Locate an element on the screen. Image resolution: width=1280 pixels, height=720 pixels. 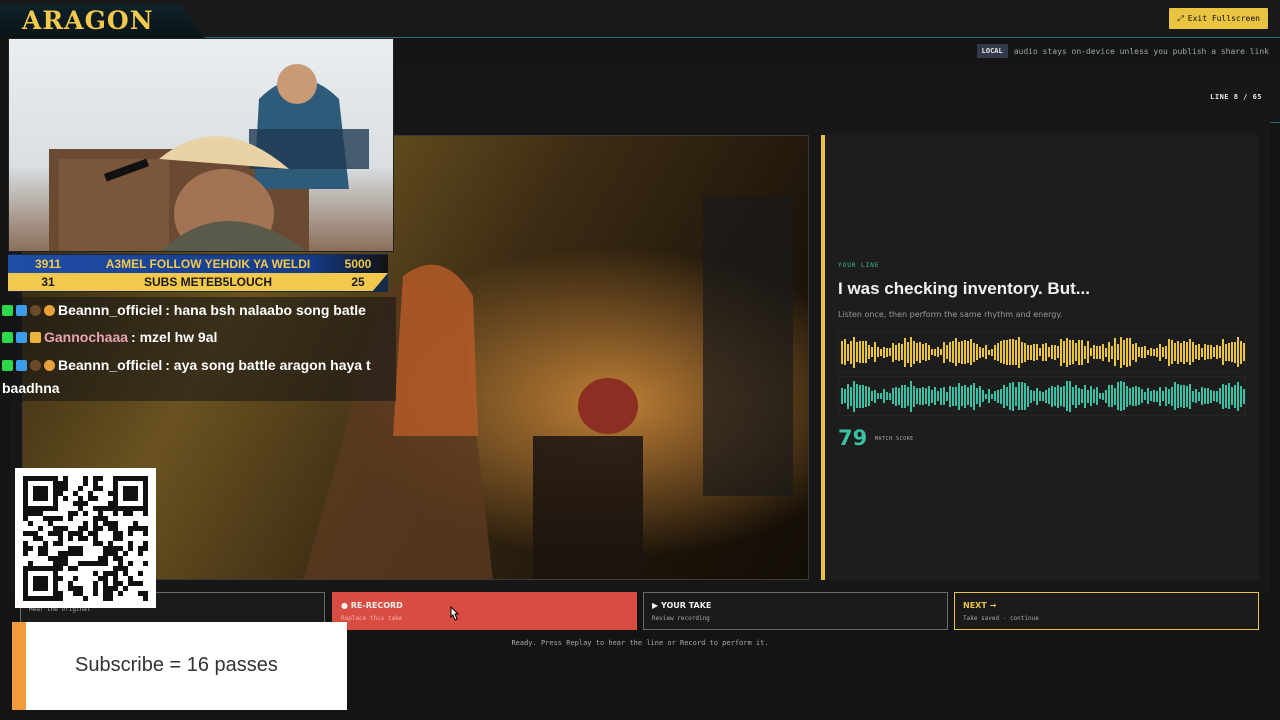
exit-fullscreen-button: ⤢ Exit Fullscreen is located at coordinates (1218, 18).